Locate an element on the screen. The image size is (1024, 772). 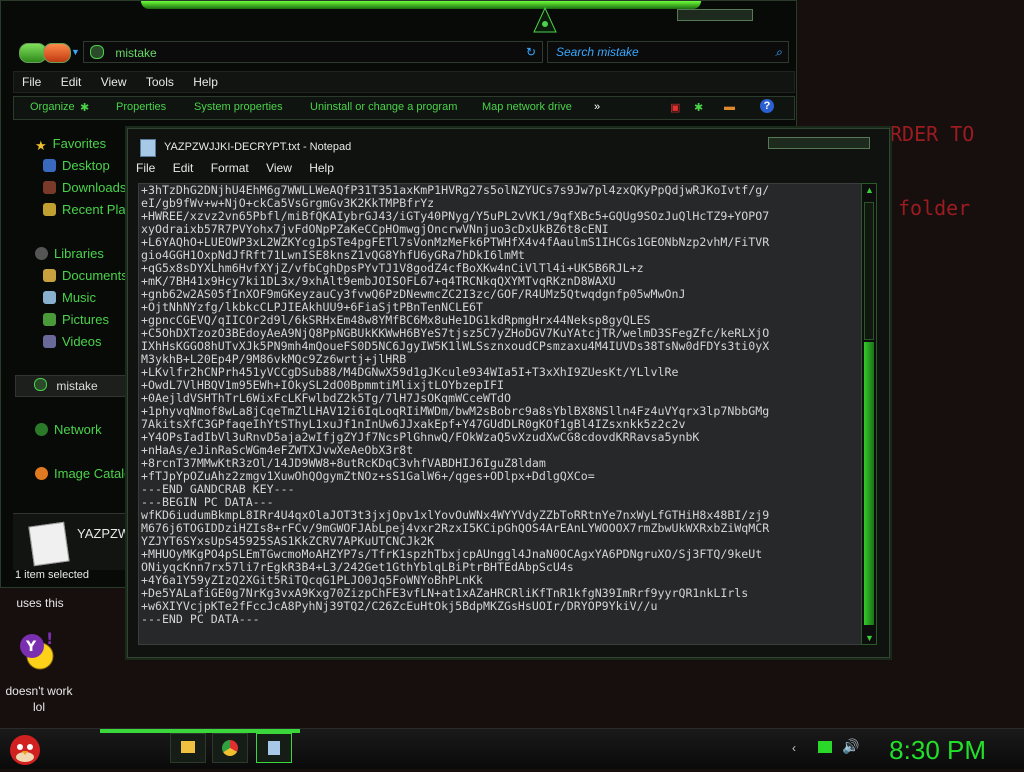
sidebar-item-pictures: Pictures is located at coordinates (76, 319).